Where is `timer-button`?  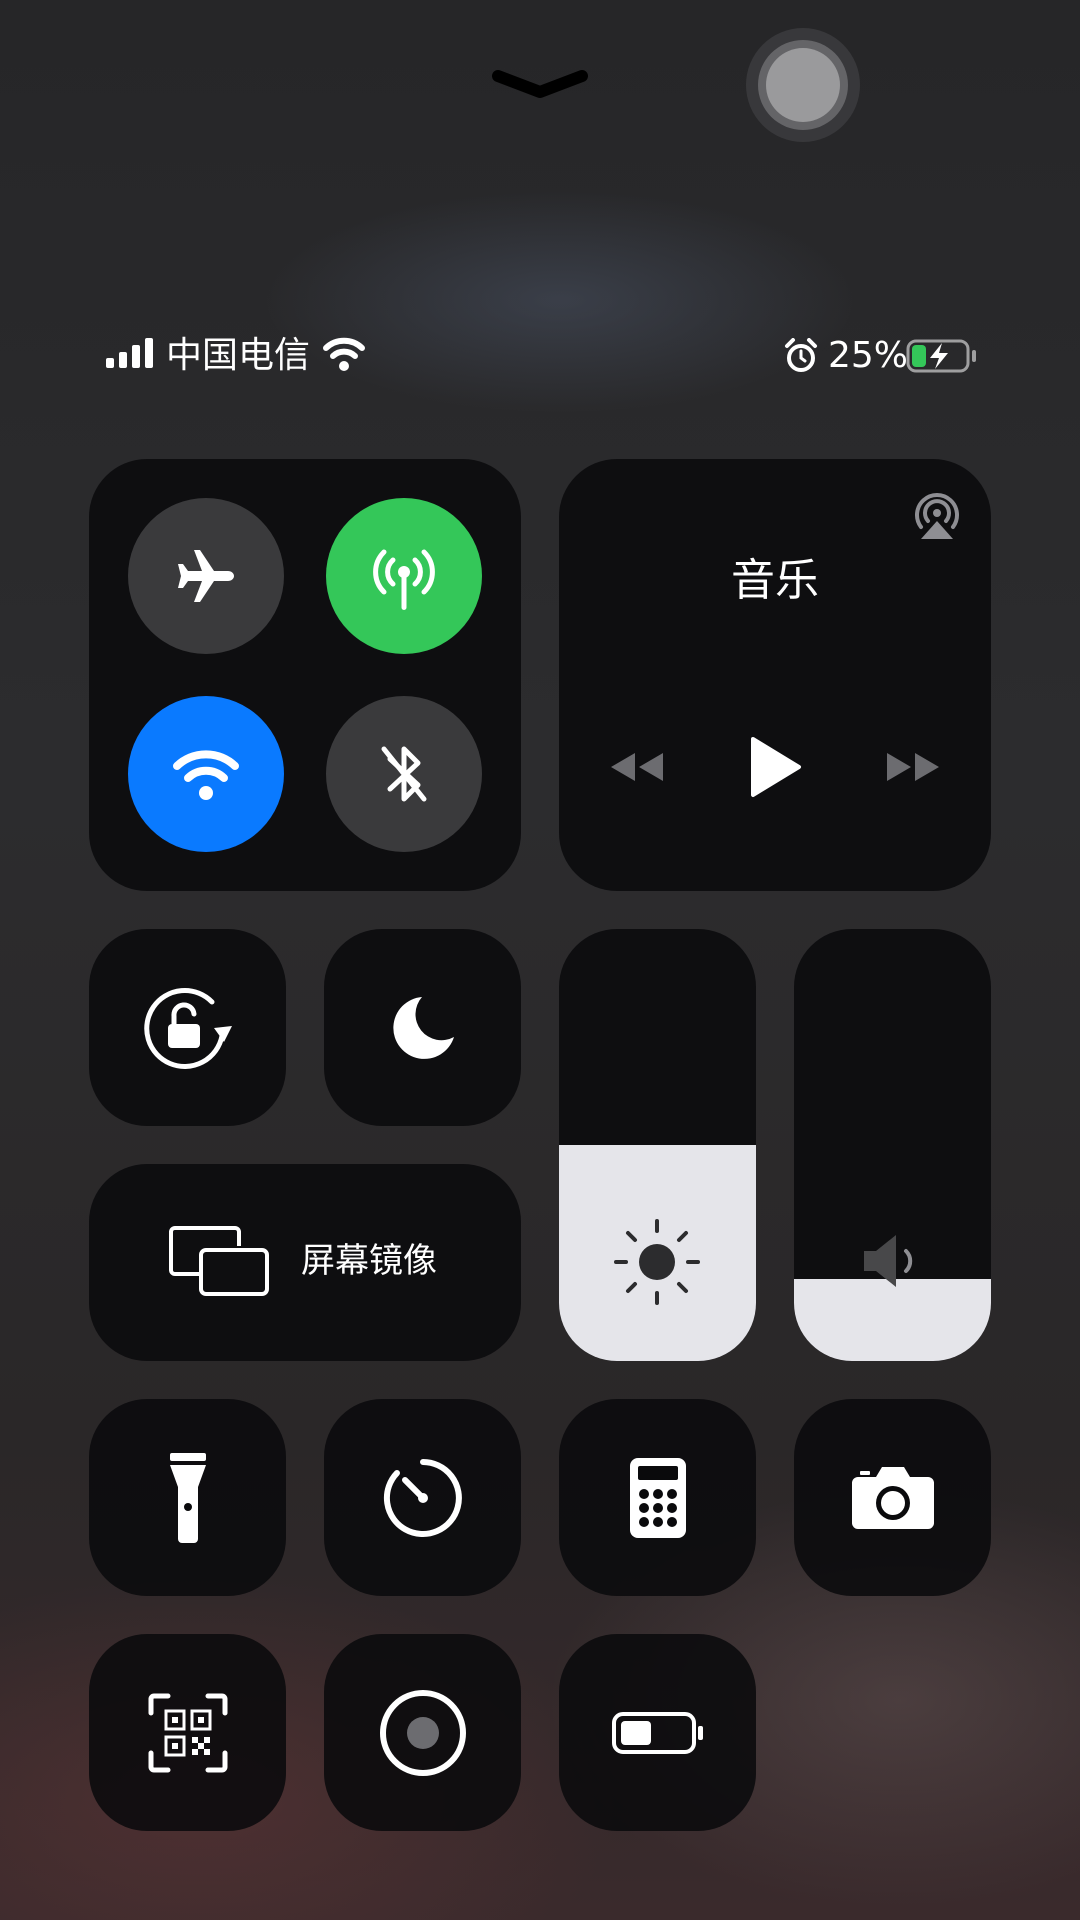 timer-button is located at coordinates (422, 1497).